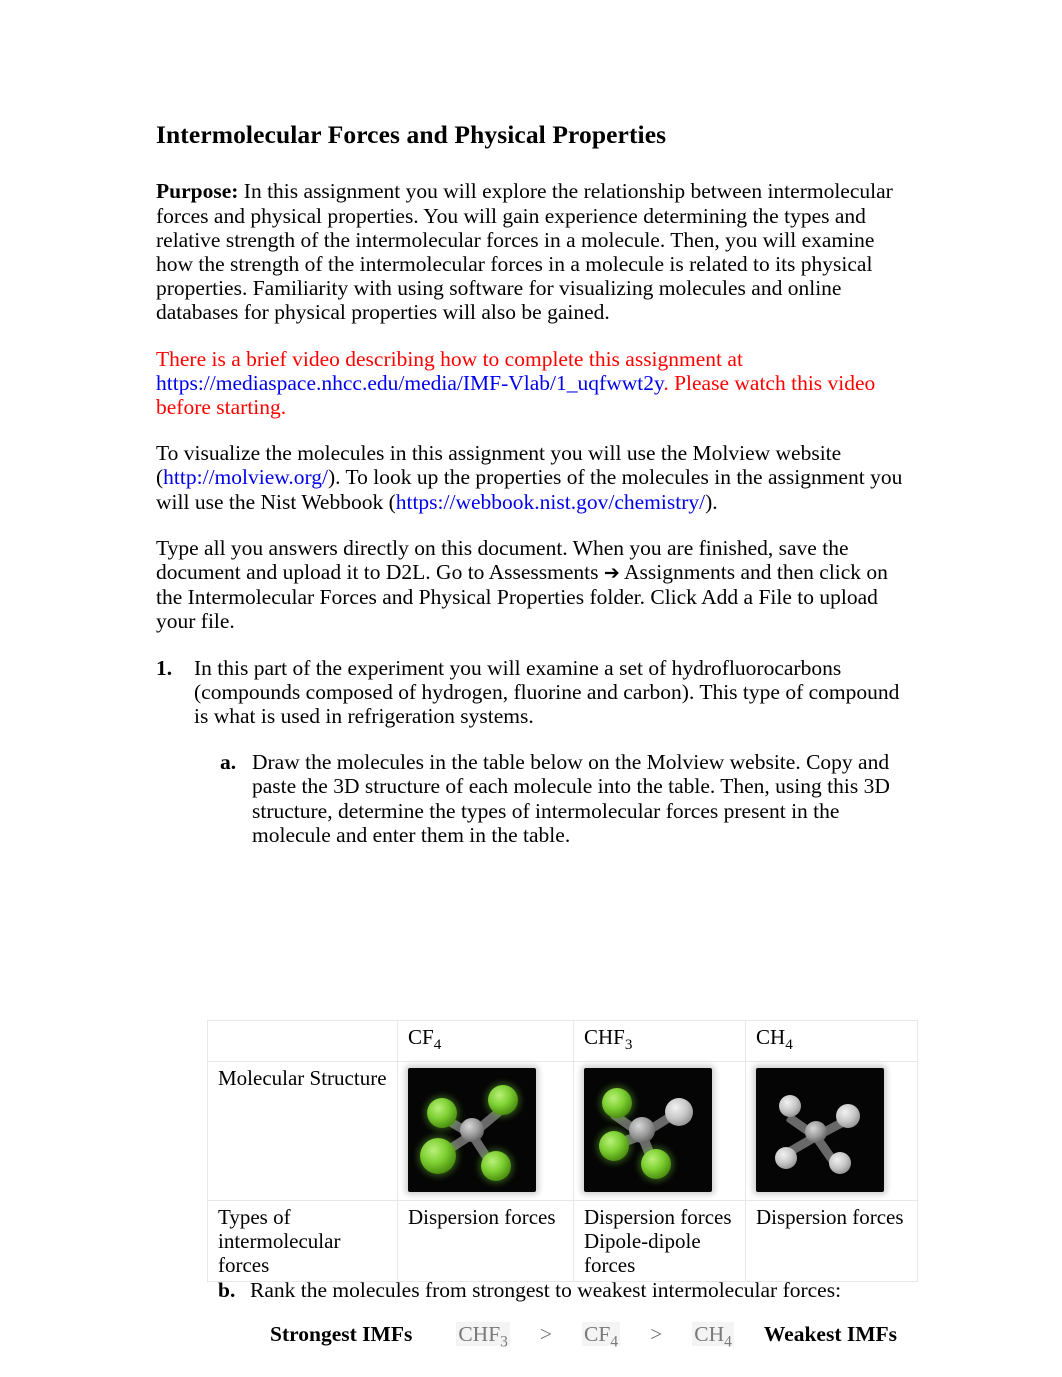 Image resolution: width=1062 pixels, height=1377 pixels. Describe the element at coordinates (831, 1241) in the screenshot. I see `forces-cell-ch4: Dispersion forces` at that location.